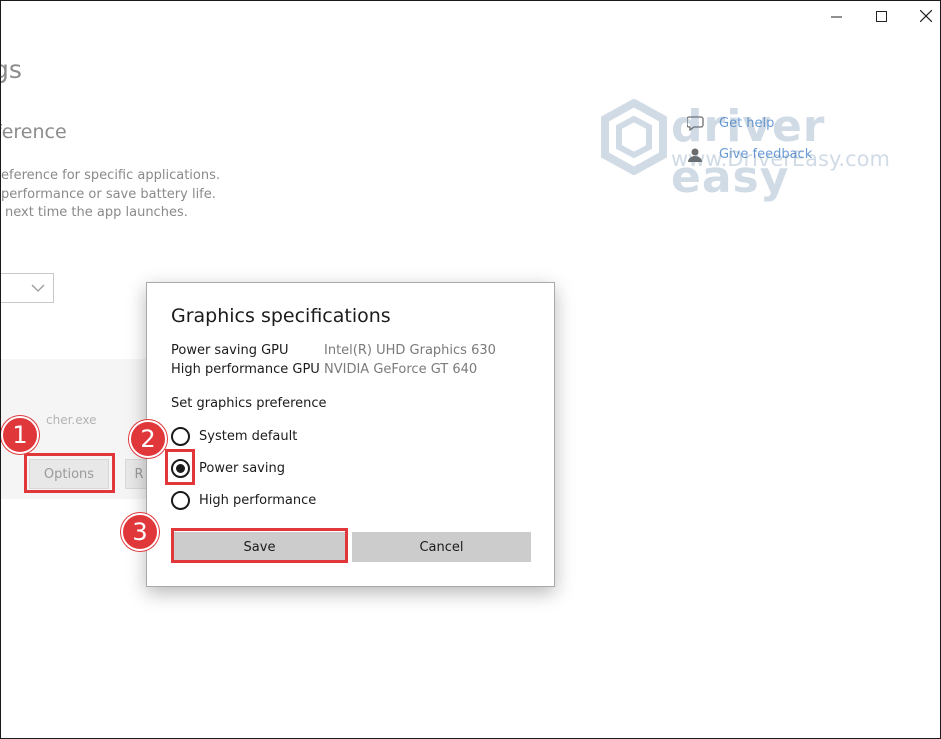  I want to click on power-saving-gpu-value: Intel(R) UHD Graphics 630, so click(410, 350).